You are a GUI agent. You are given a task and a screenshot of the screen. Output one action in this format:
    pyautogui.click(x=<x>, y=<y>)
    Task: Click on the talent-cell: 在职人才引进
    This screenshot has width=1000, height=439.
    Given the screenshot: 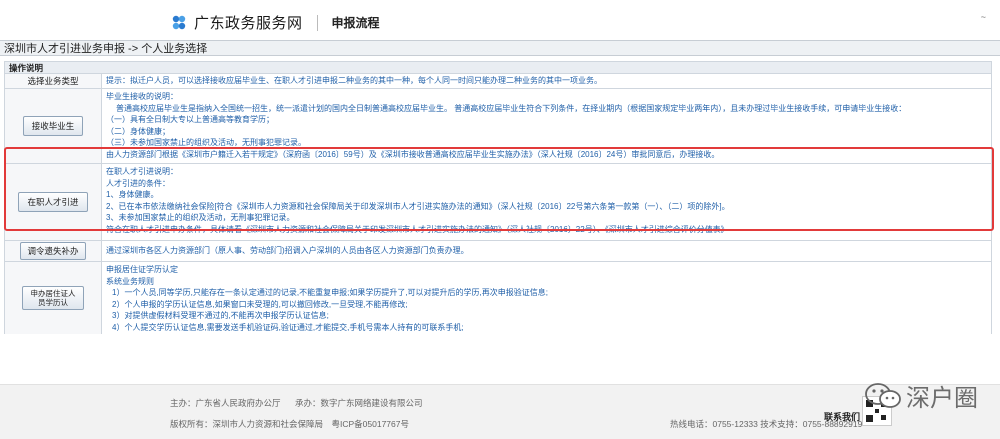 What is the action you would take?
    pyautogui.click(x=53, y=202)
    